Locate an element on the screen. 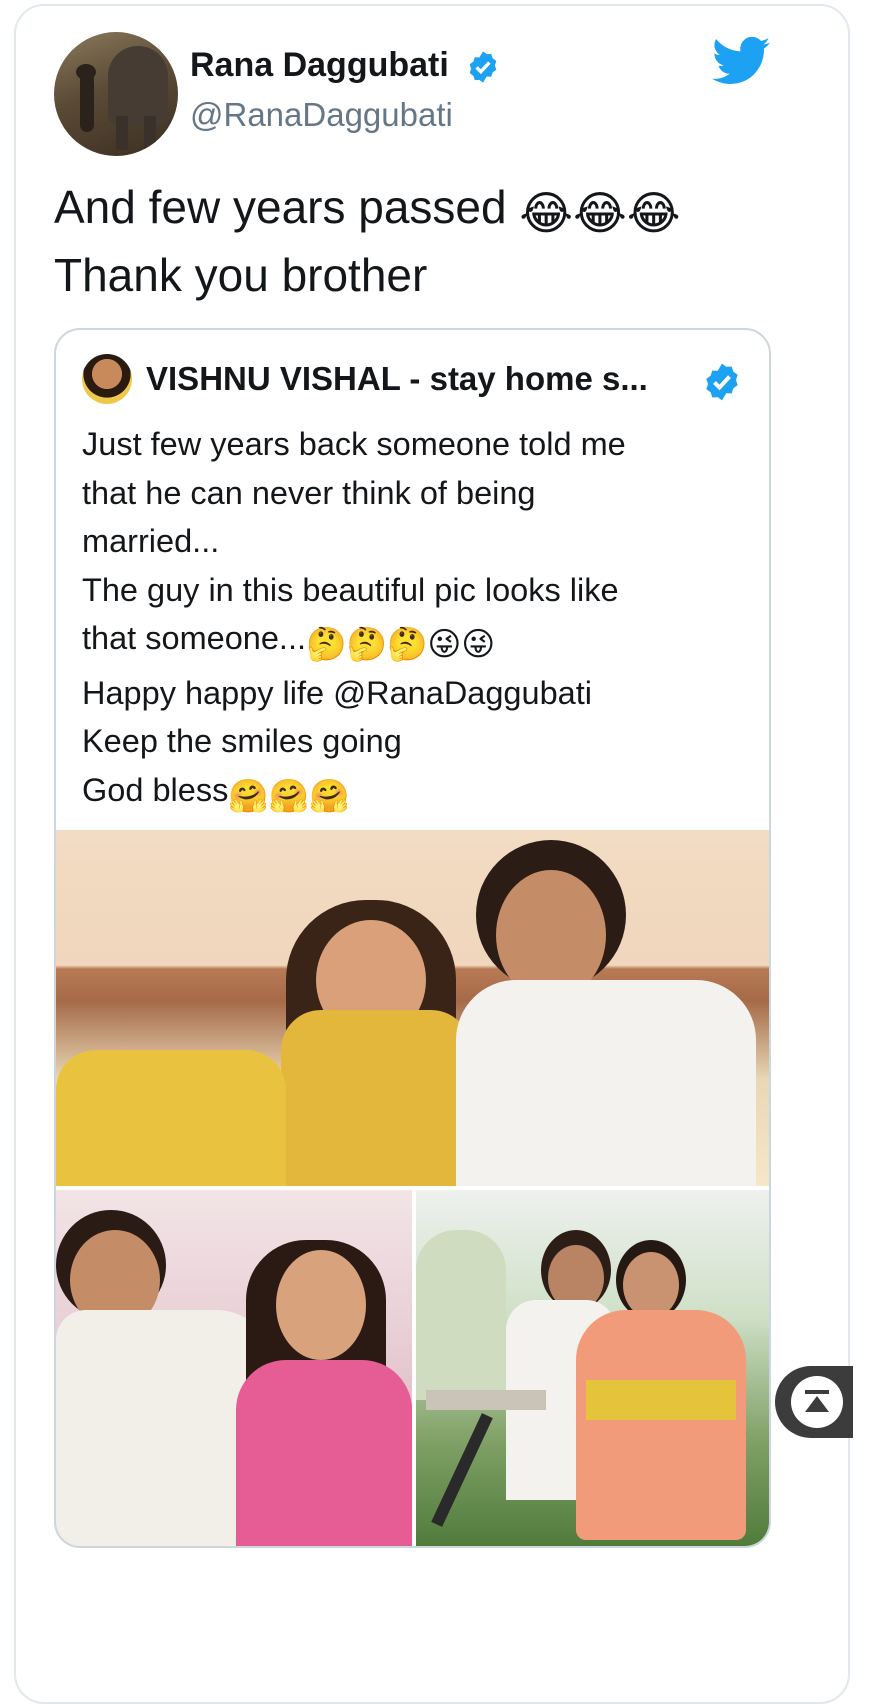 This screenshot has height=1704, width=873. thinking-winking-emoji: 🤔🤔🤔😜😜 is located at coordinates (401, 644).